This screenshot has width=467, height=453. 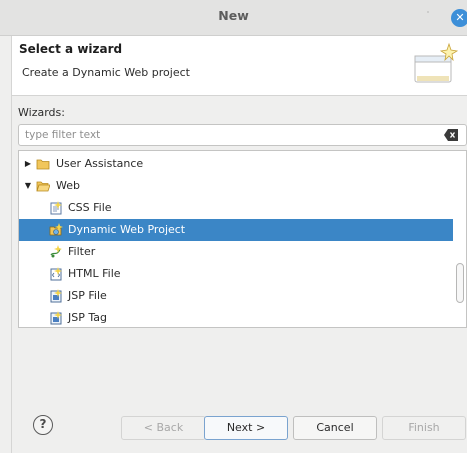 What do you see at coordinates (28, 186) in the screenshot?
I see `collapse-arrow-icon: ▼` at bounding box center [28, 186].